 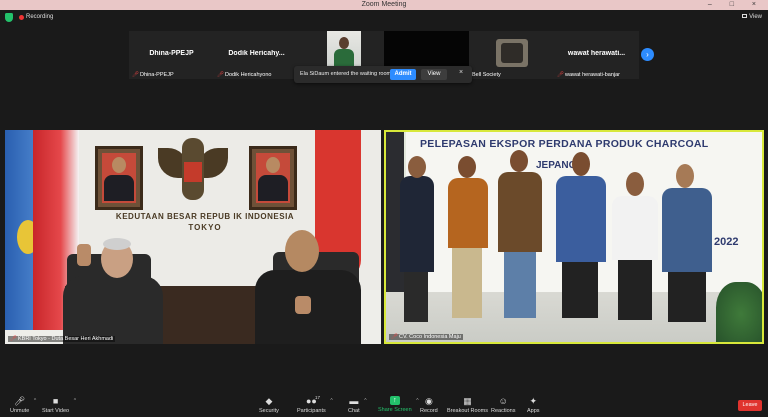 I want to click on plant-image, so click(x=739, y=312).